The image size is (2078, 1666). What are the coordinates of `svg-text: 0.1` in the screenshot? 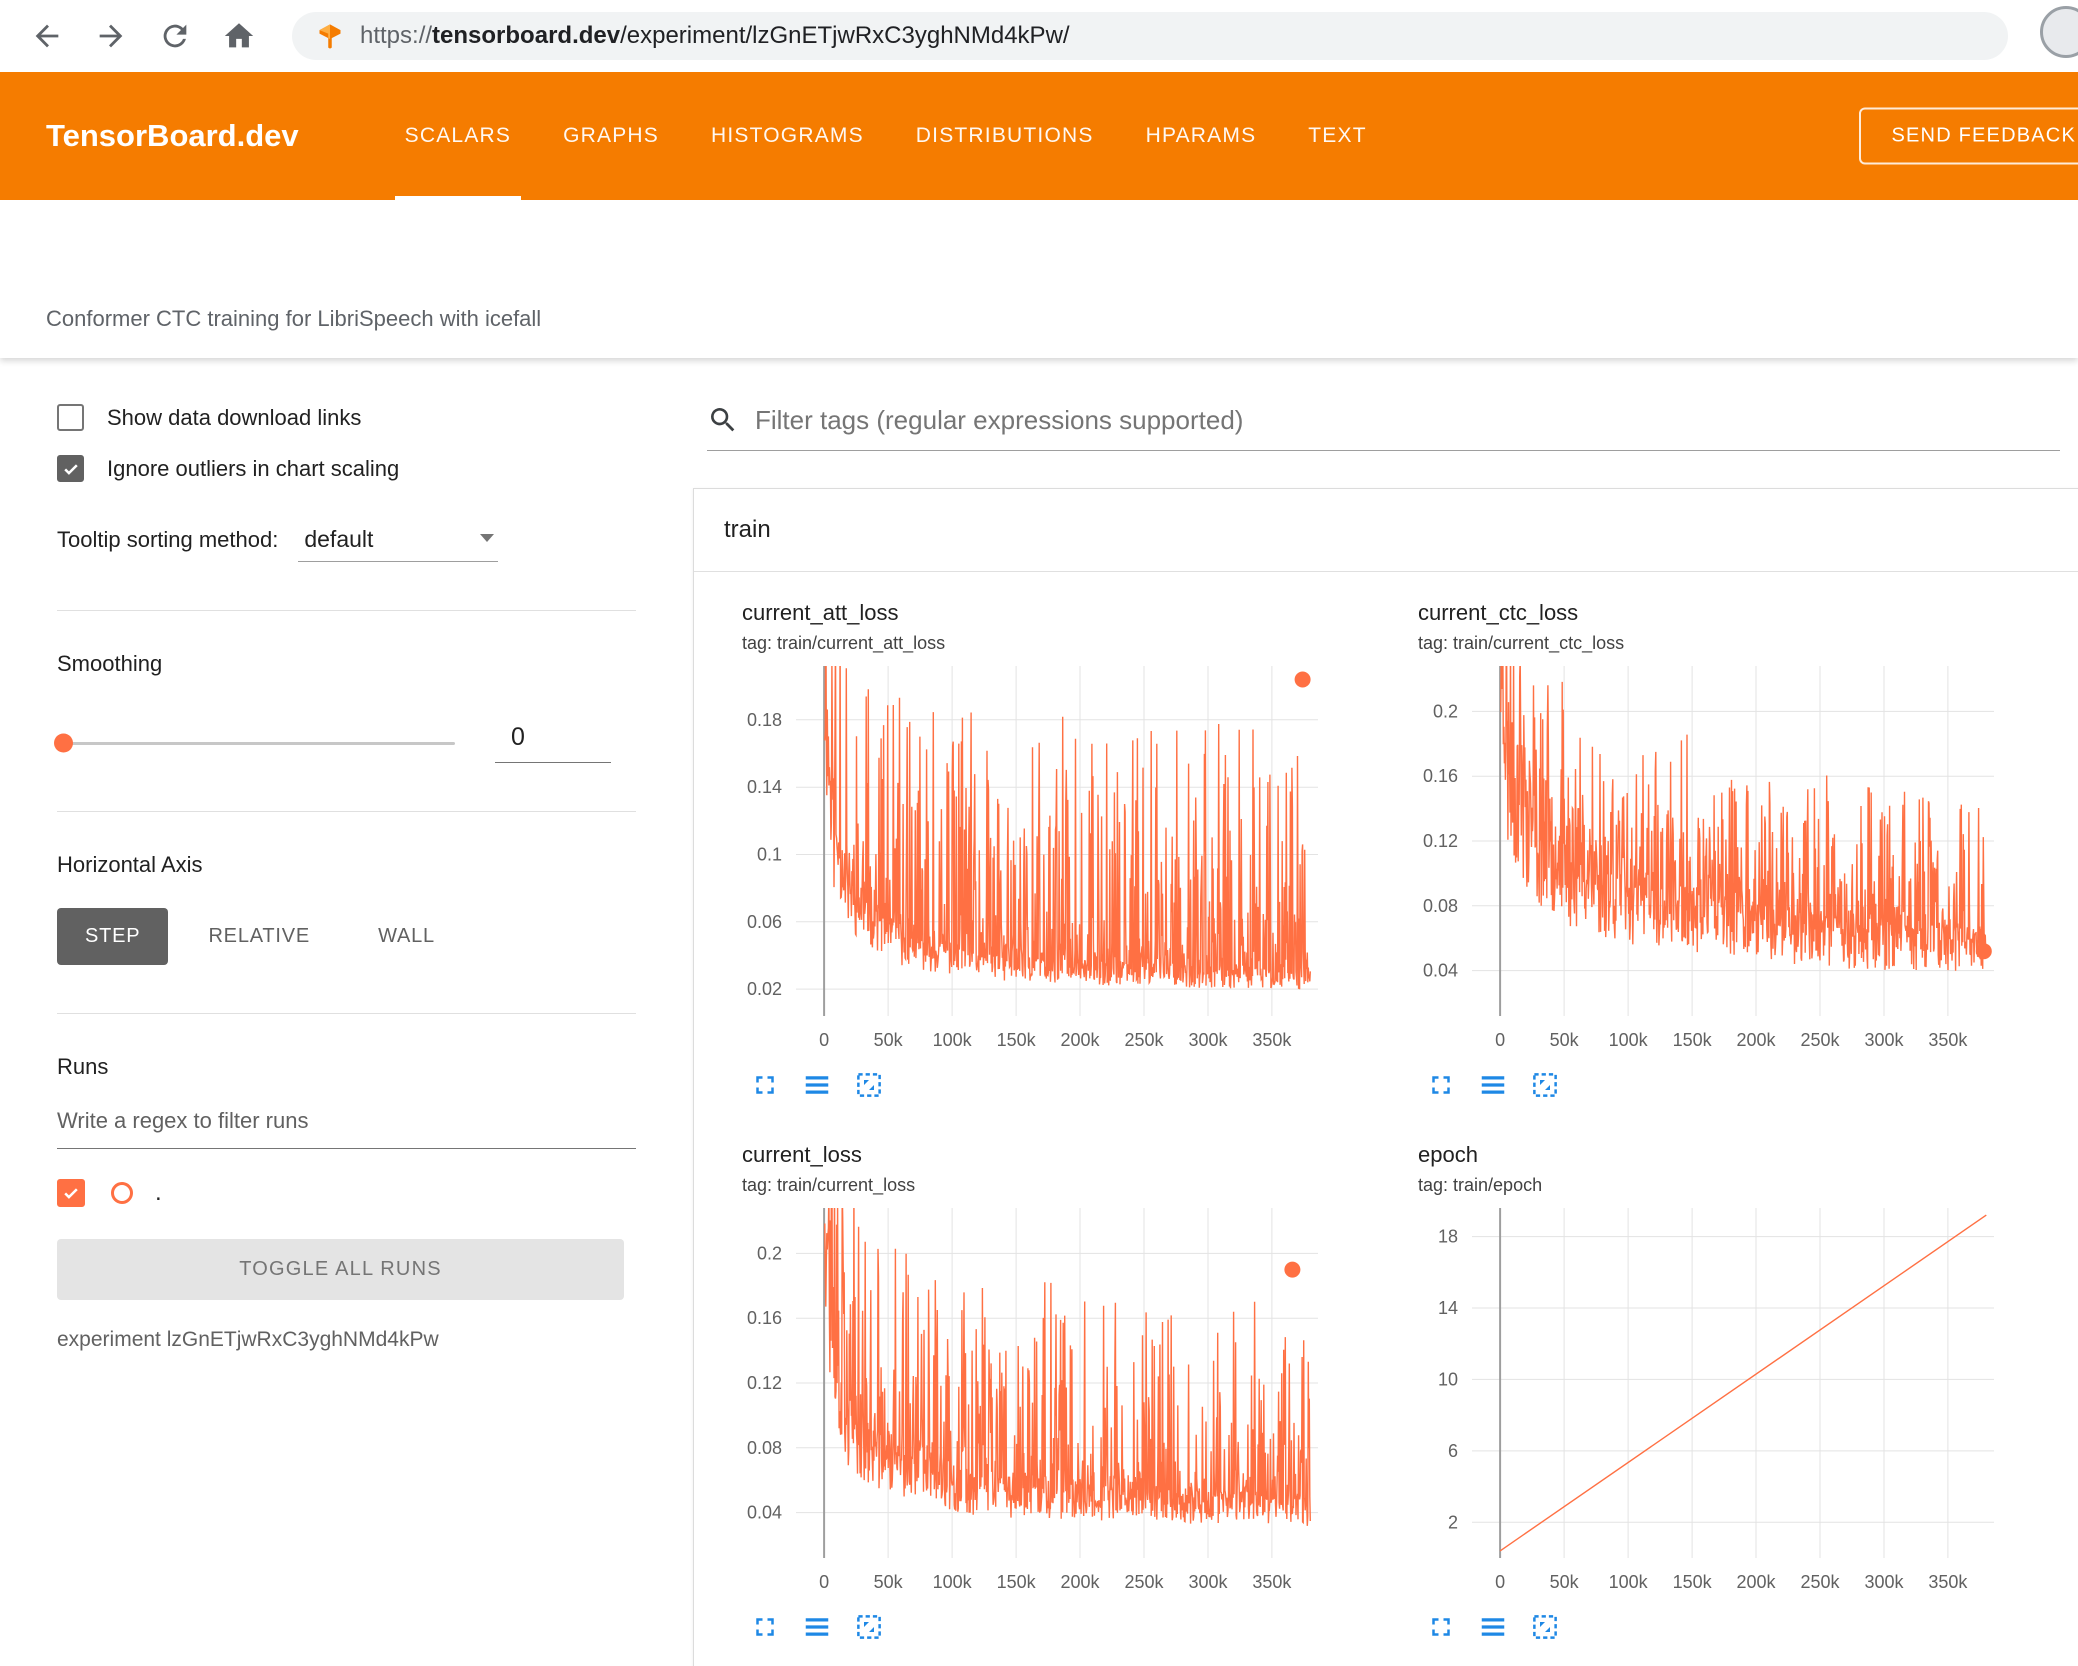 It's located at (769, 855).